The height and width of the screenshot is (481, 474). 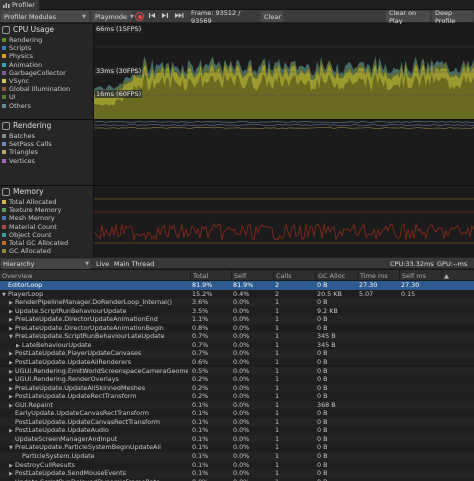 I want to click on legend-item-vertices: Vertices, so click(x=18, y=161).